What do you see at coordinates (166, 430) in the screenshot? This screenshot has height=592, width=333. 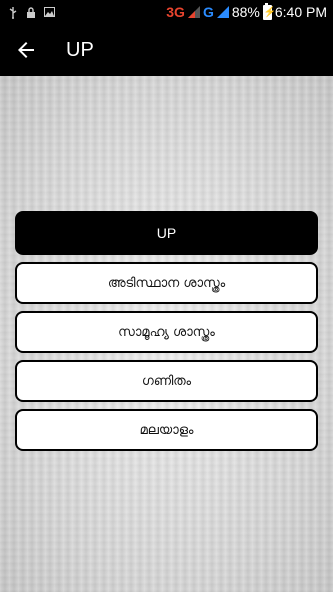 I see `menu-item-malayalam: മലയാളം` at bounding box center [166, 430].